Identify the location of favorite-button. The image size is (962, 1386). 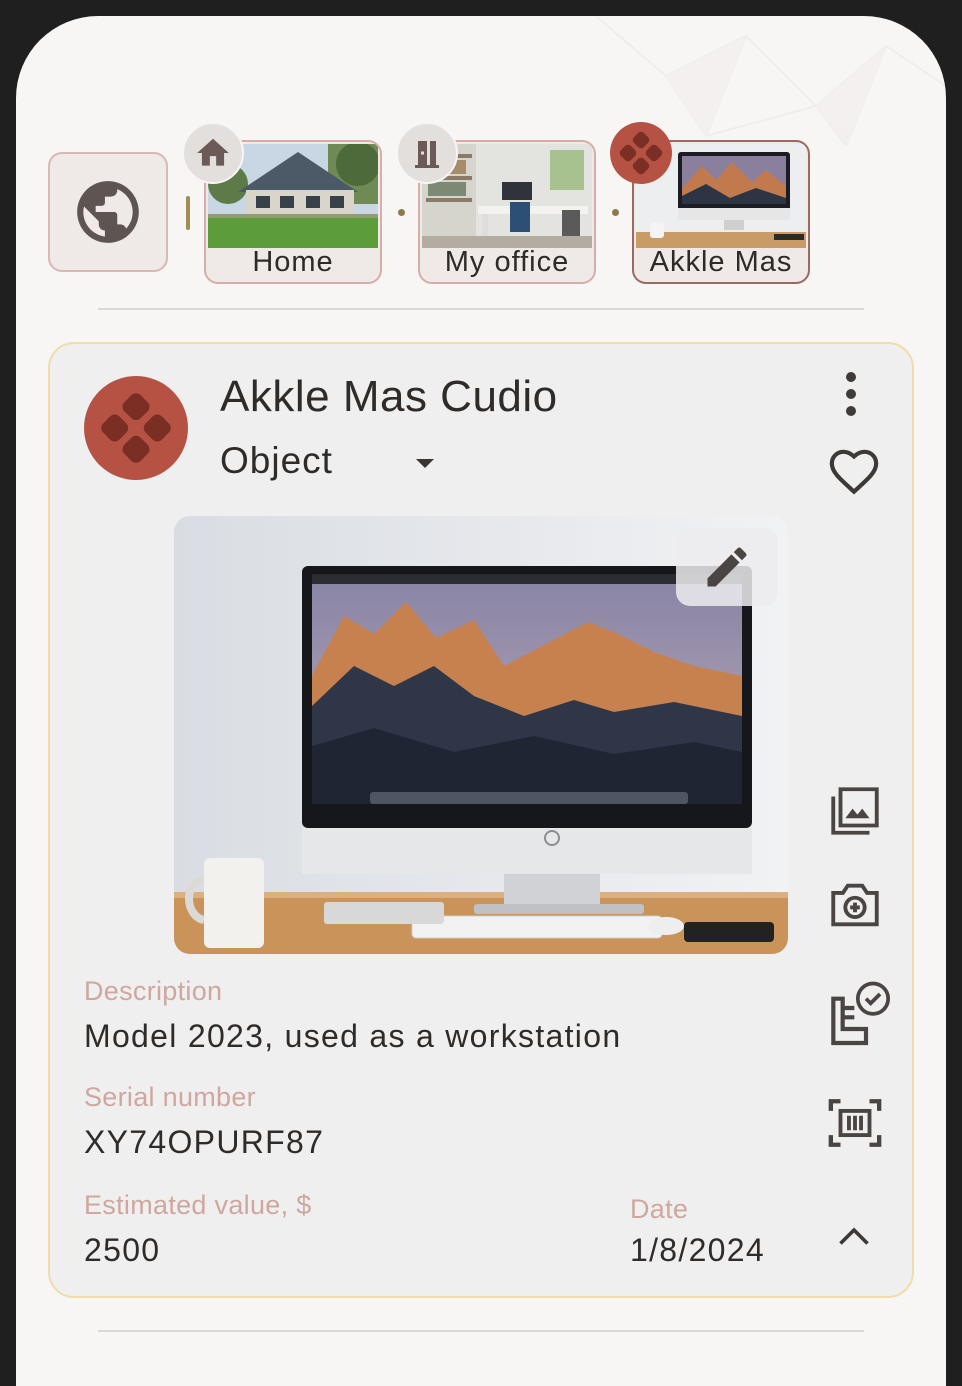
(854, 472).